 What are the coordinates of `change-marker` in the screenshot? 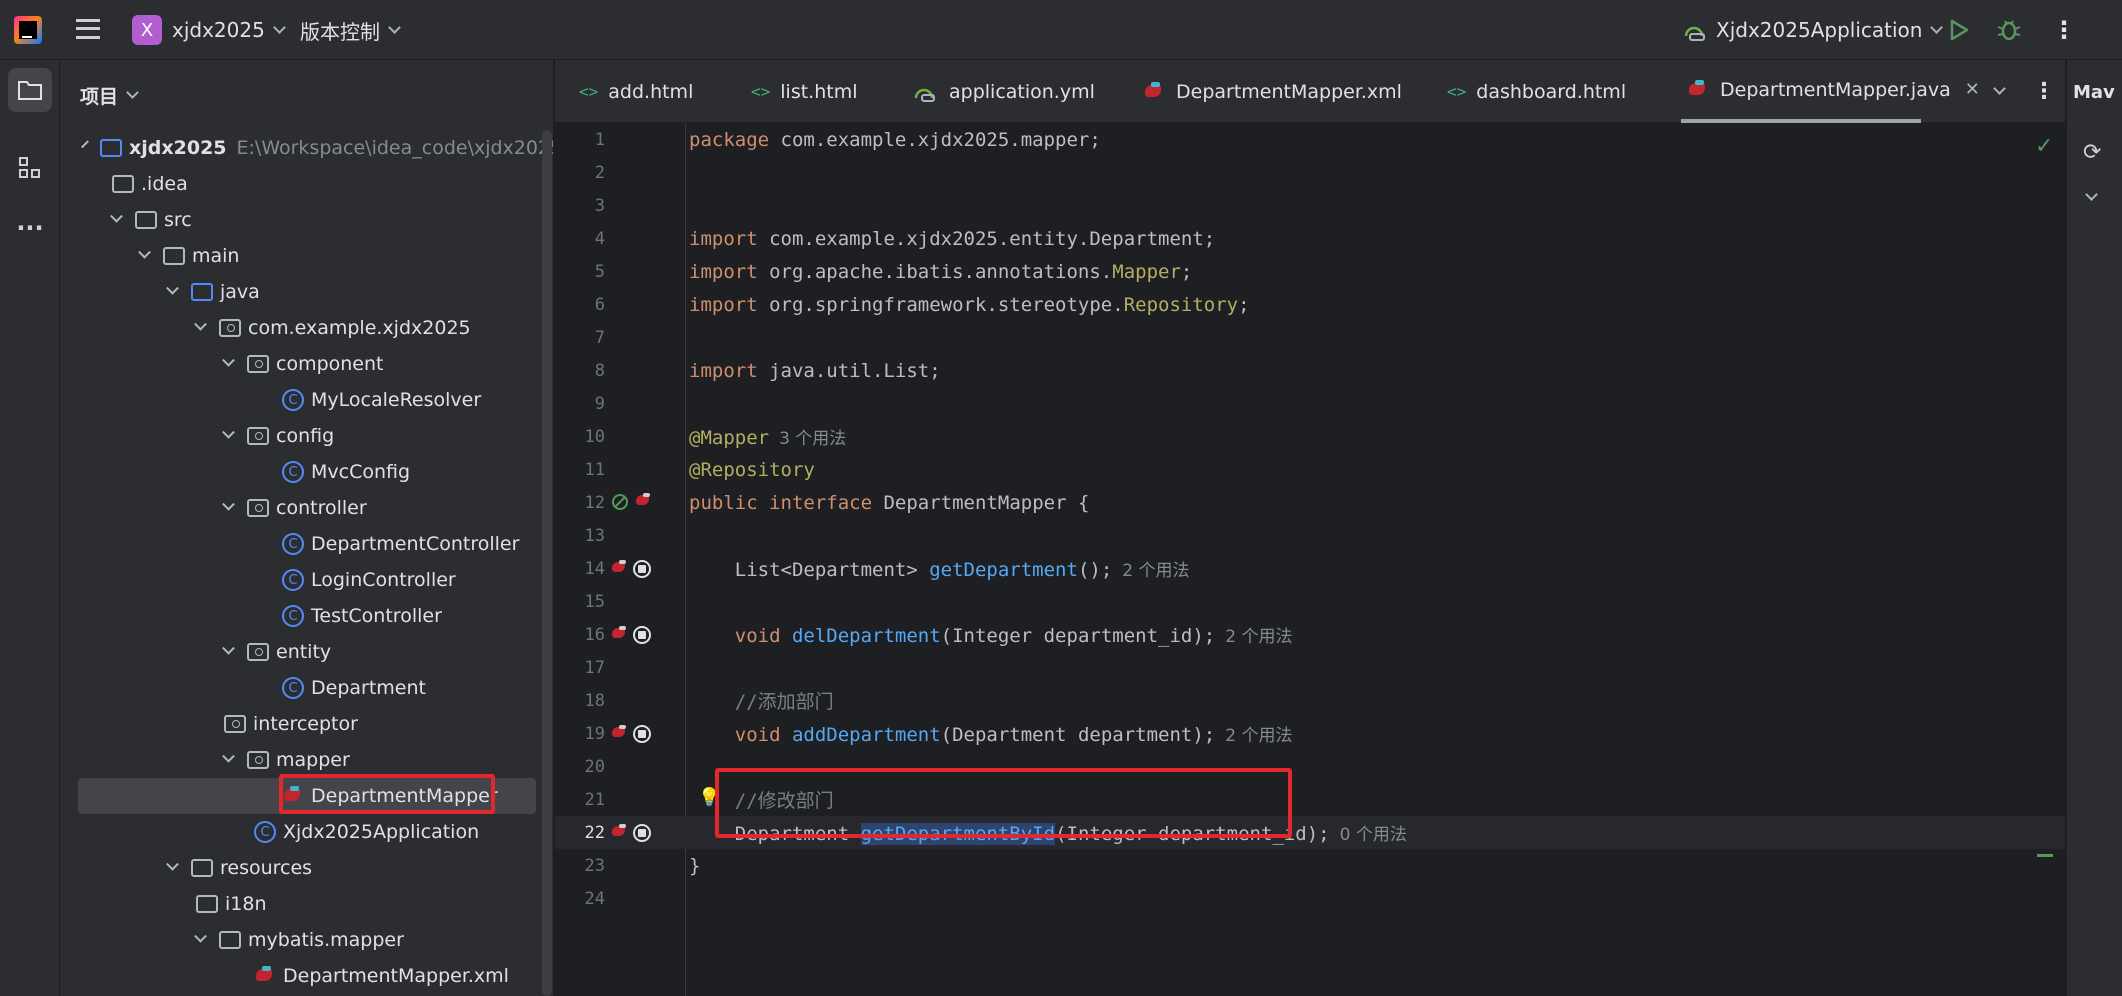 It's located at (2045, 855).